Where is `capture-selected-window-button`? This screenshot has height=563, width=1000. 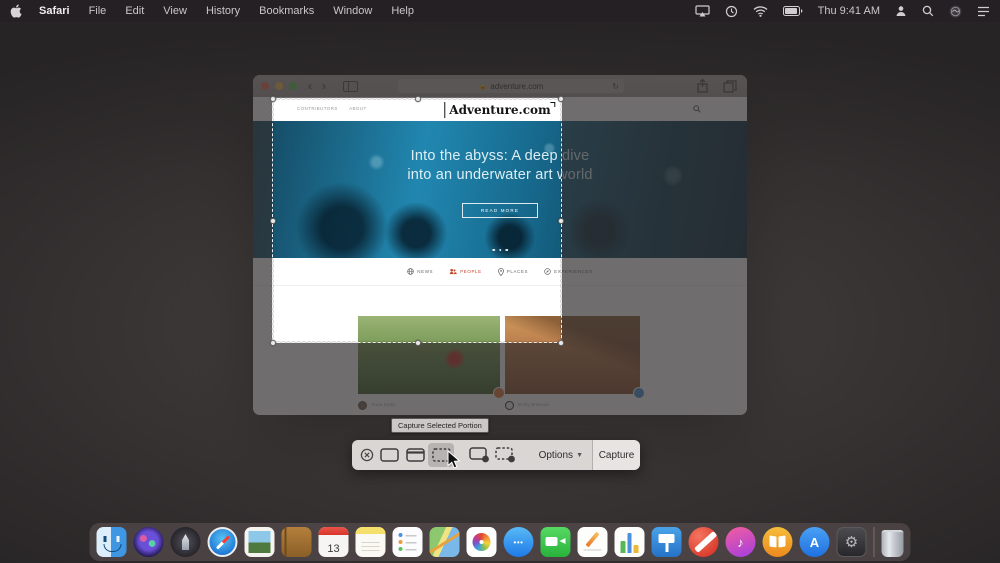
capture-selected-window-button is located at coordinates (415, 455).